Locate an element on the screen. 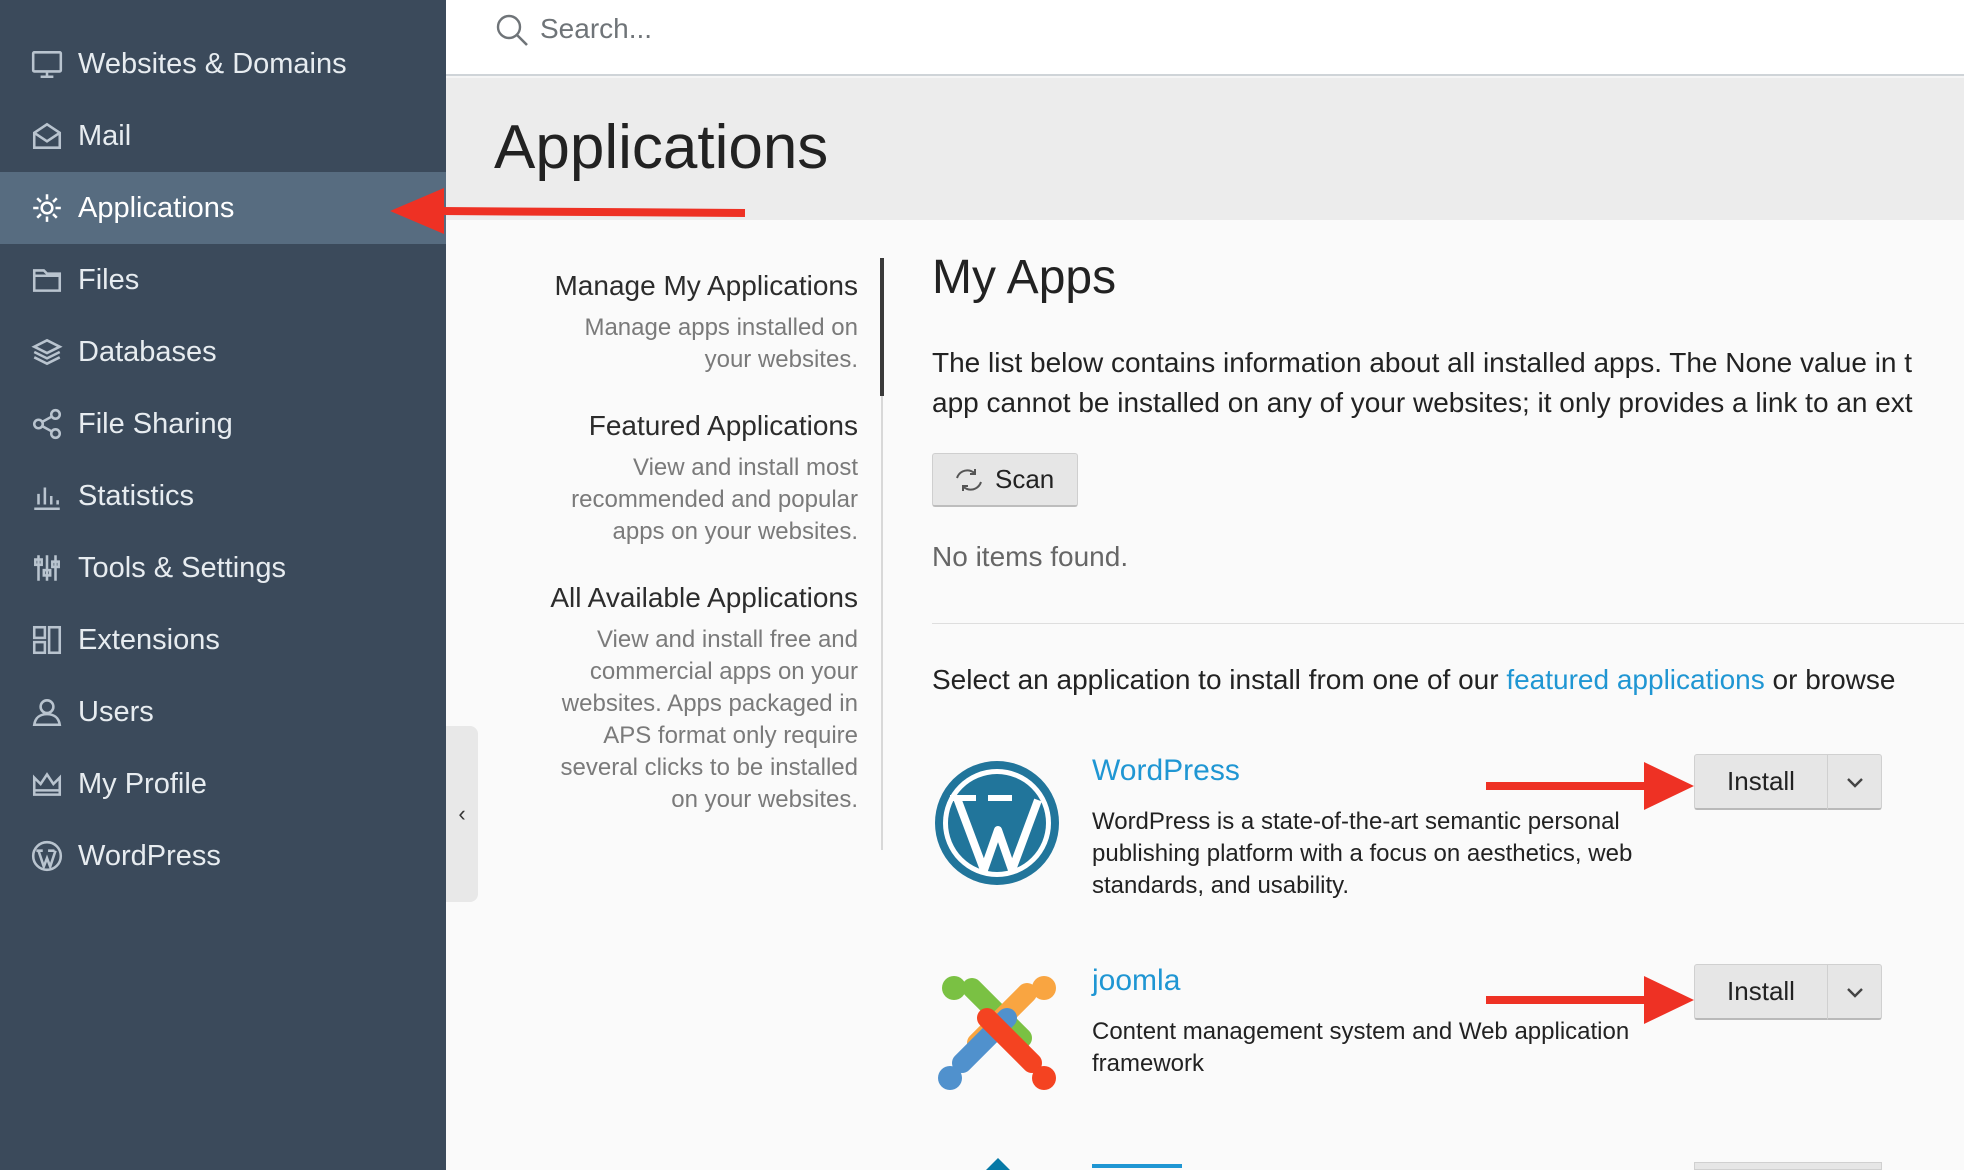  mail-icon is located at coordinates (47, 136).